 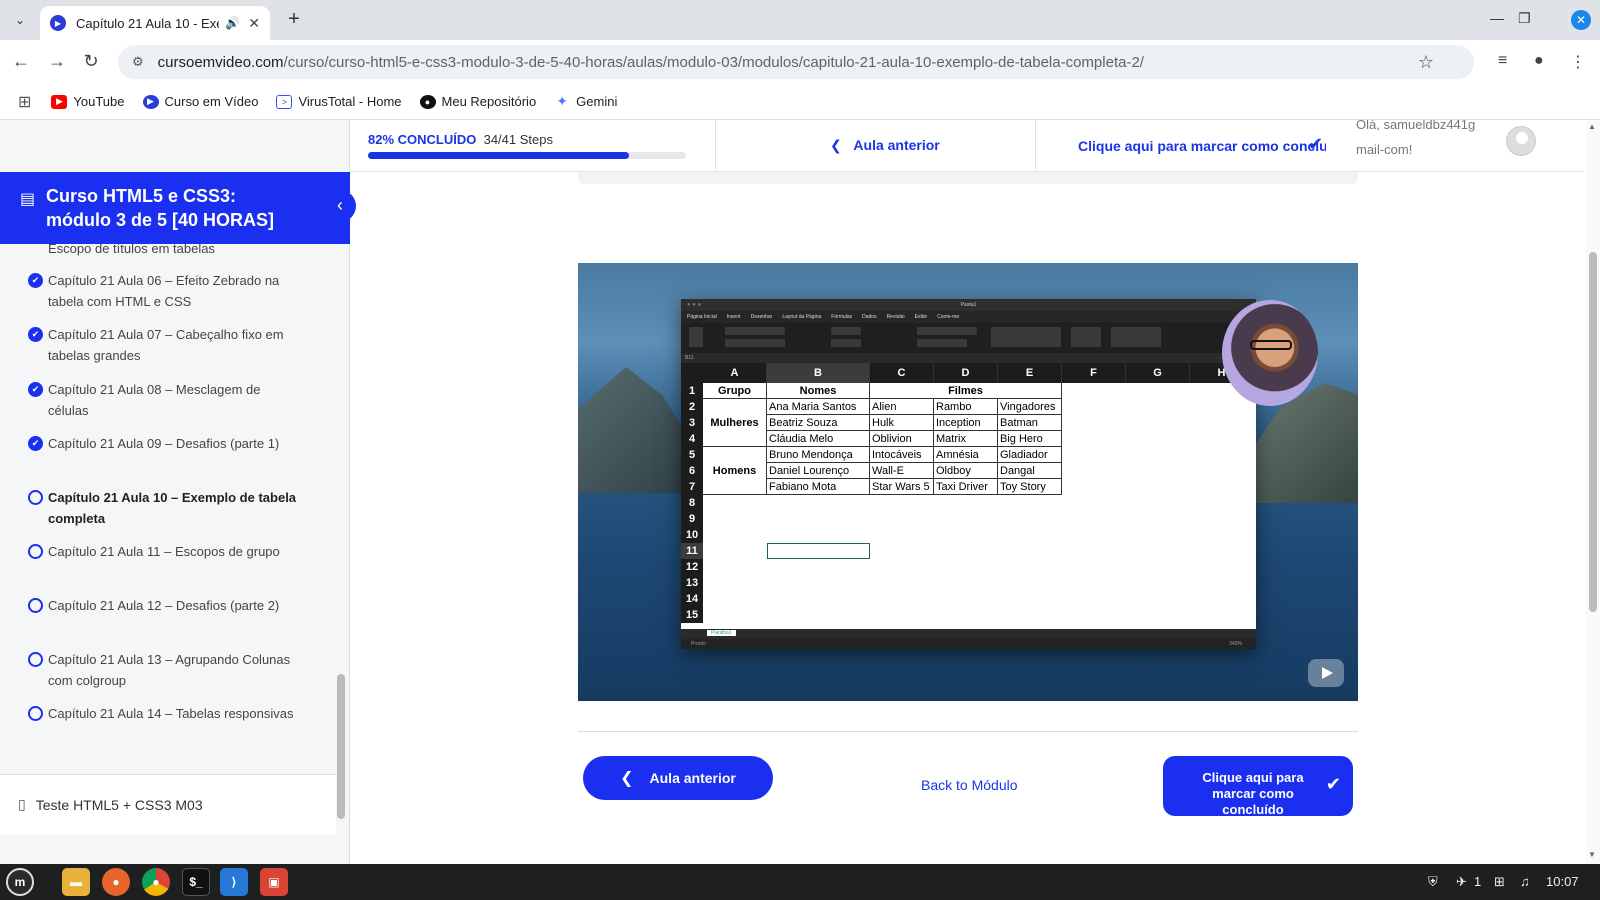 What do you see at coordinates (116, 882) in the screenshot?
I see `firefox-icon: ●` at bounding box center [116, 882].